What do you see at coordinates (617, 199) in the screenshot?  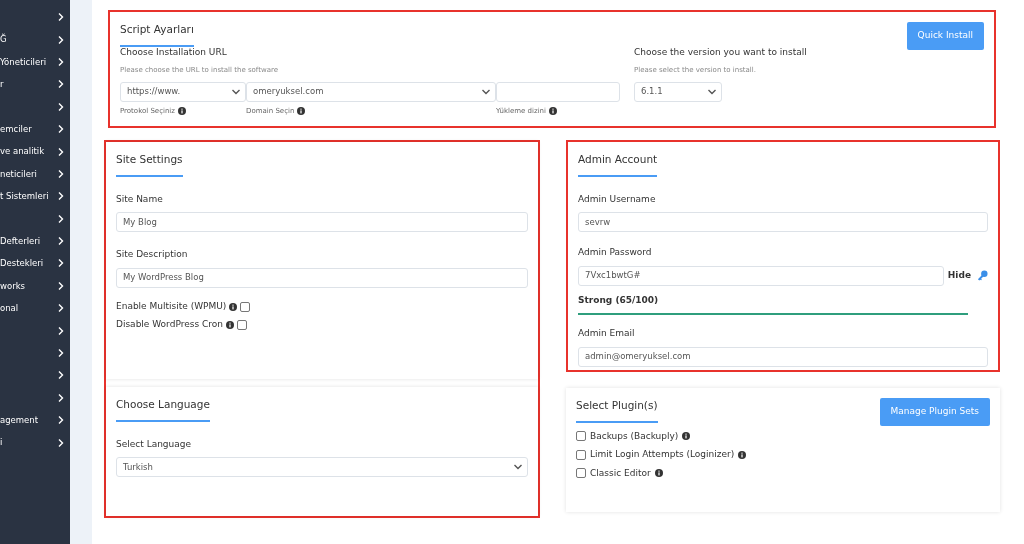 I see `field-label: Admin Username` at bounding box center [617, 199].